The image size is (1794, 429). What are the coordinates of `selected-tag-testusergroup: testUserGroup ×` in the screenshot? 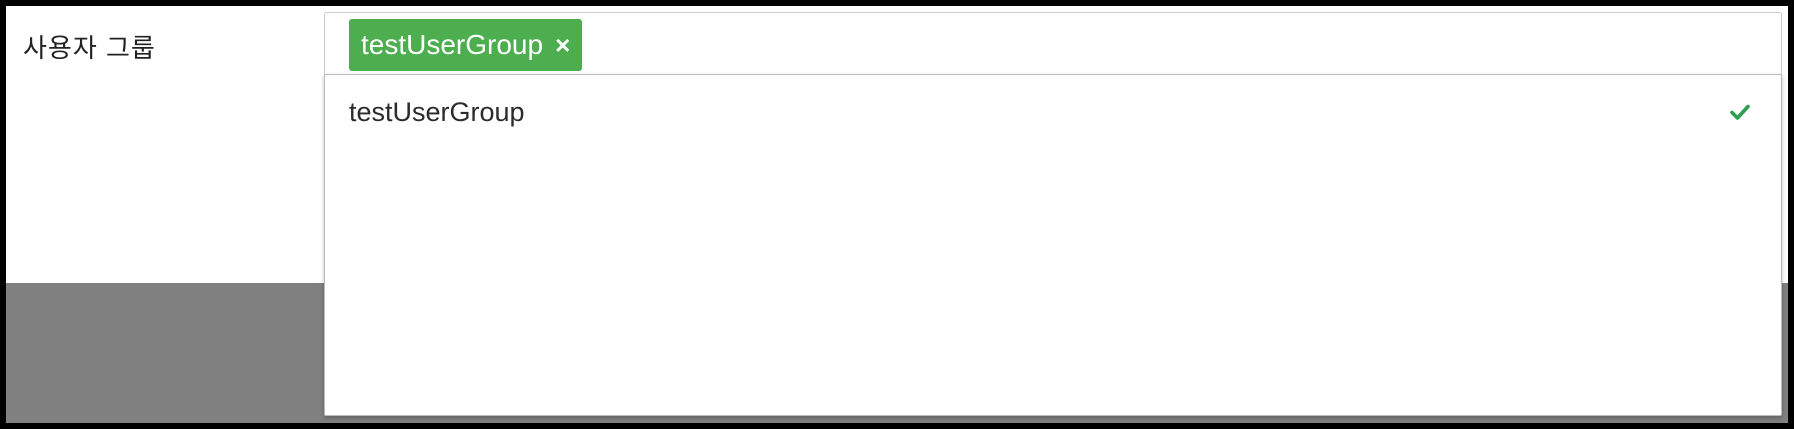 It's located at (466, 45).